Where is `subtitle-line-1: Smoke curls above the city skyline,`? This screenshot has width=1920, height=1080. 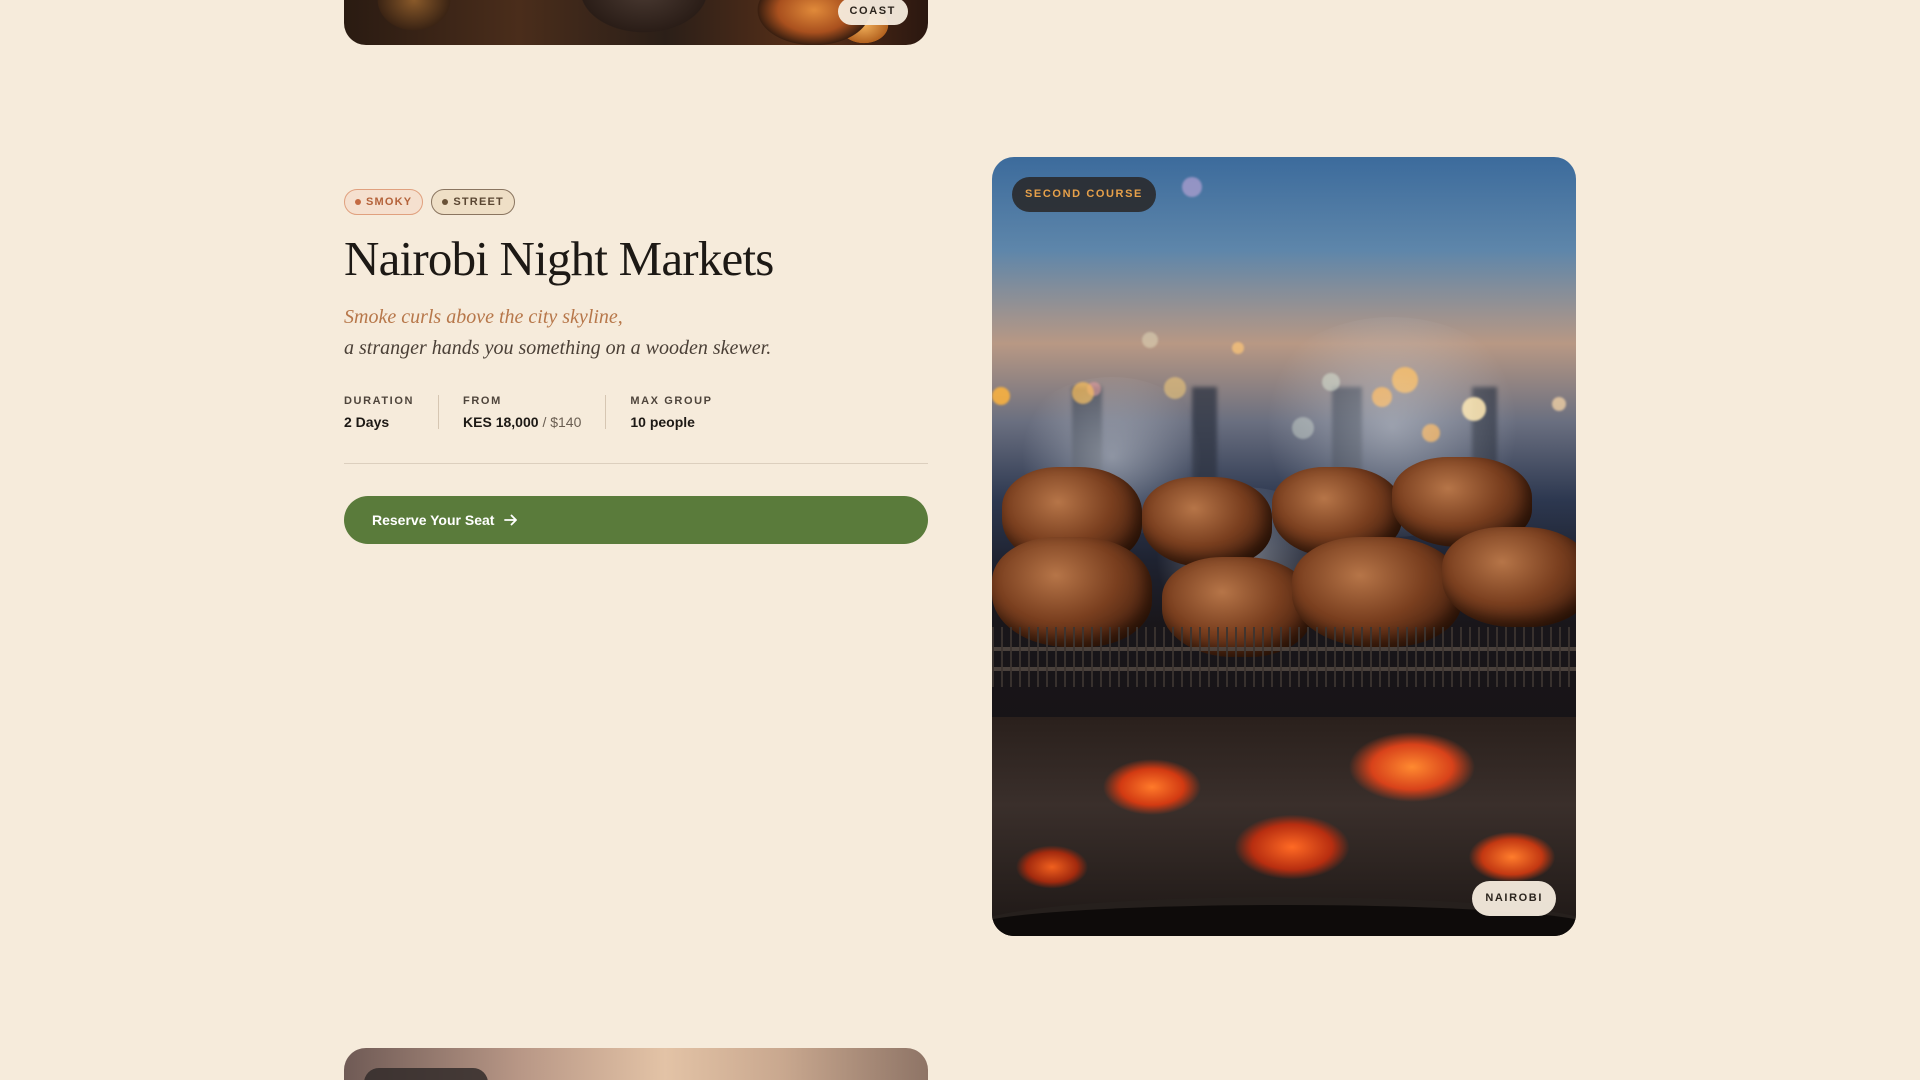
subtitle-line-1: Smoke curls above the city skyline, is located at coordinates (483, 317).